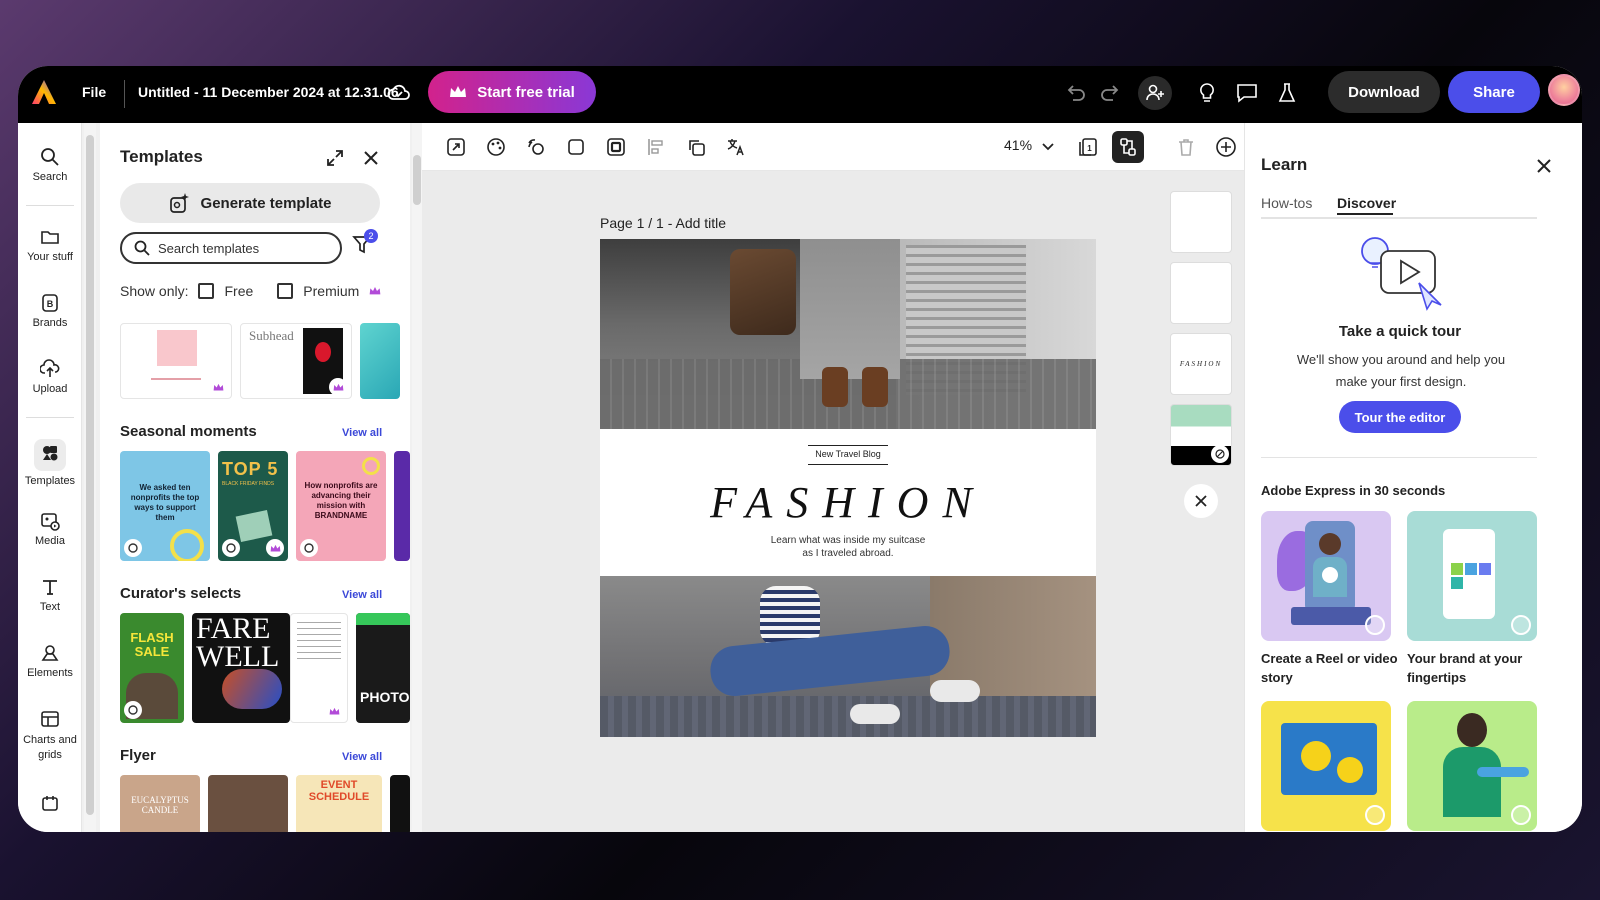  Describe the element at coordinates (241, 668) in the screenshot. I see `template-thumbnail: FARE WELL` at that location.